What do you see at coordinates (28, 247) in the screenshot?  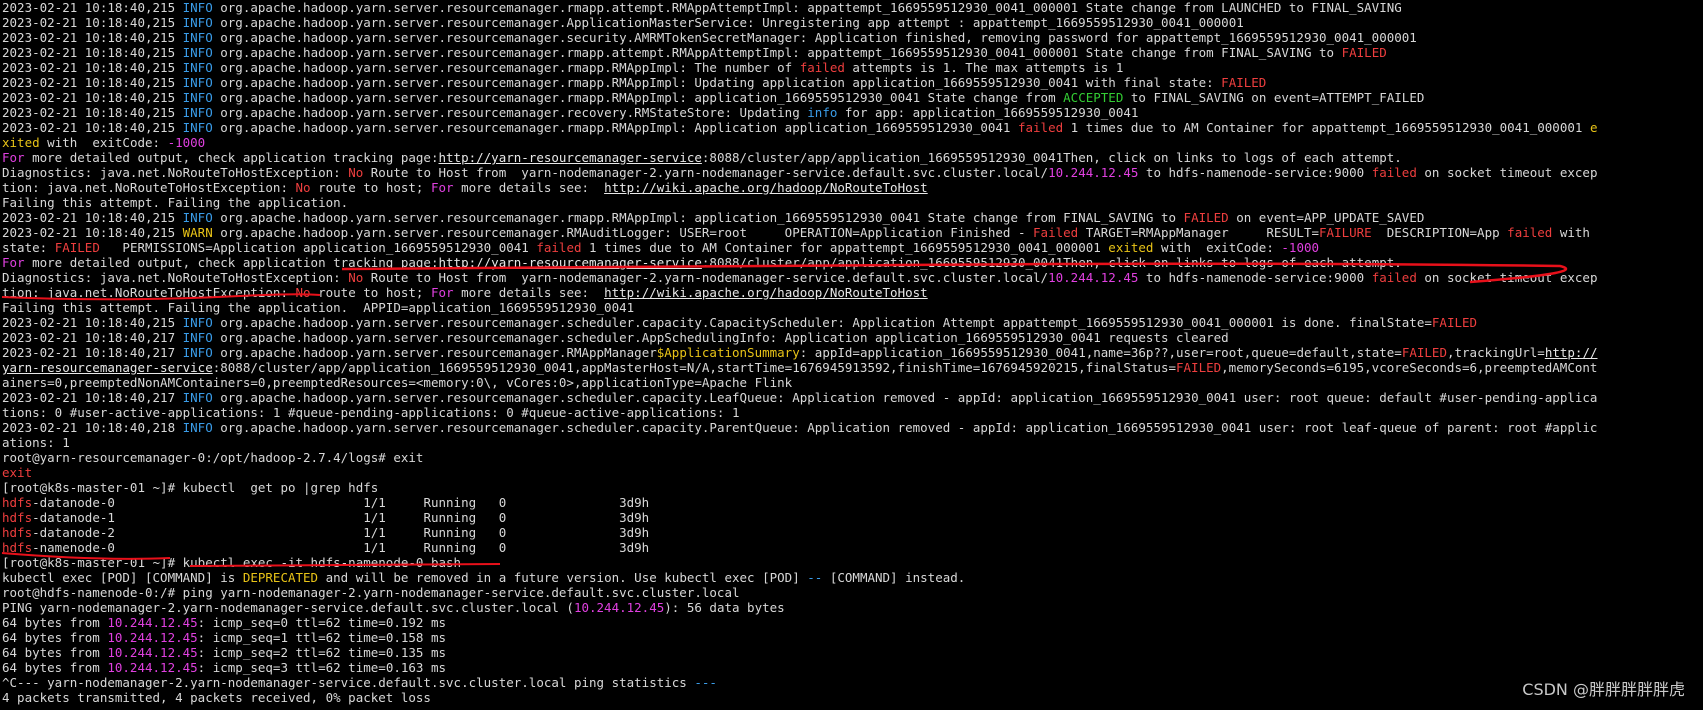 I see `terminal-text: state:` at bounding box center [28, 247].